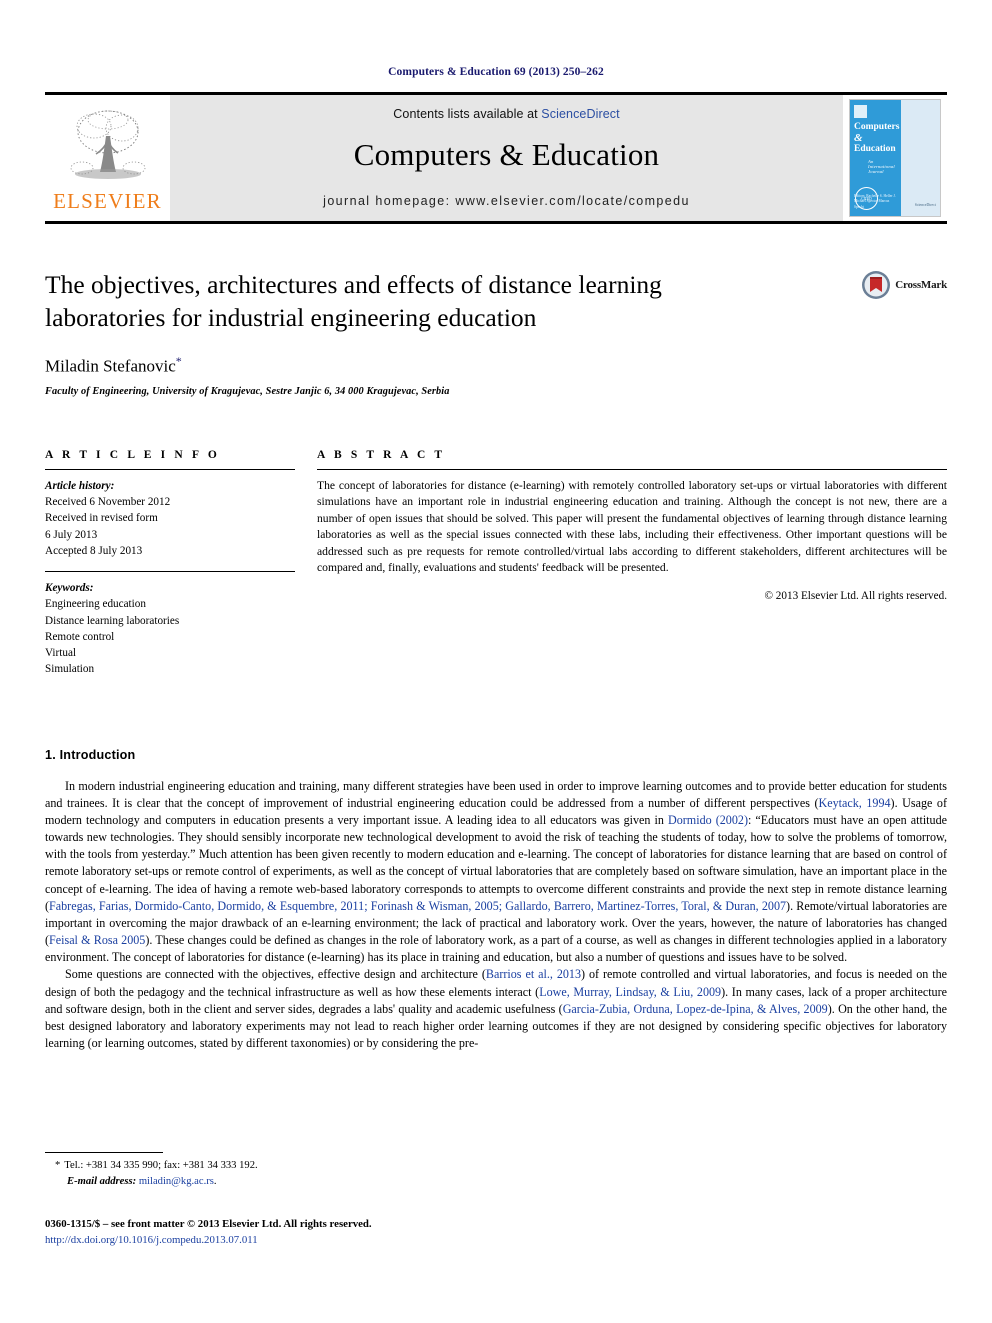  I want to click on journal-title: Computers & Education, so click(506, 154).